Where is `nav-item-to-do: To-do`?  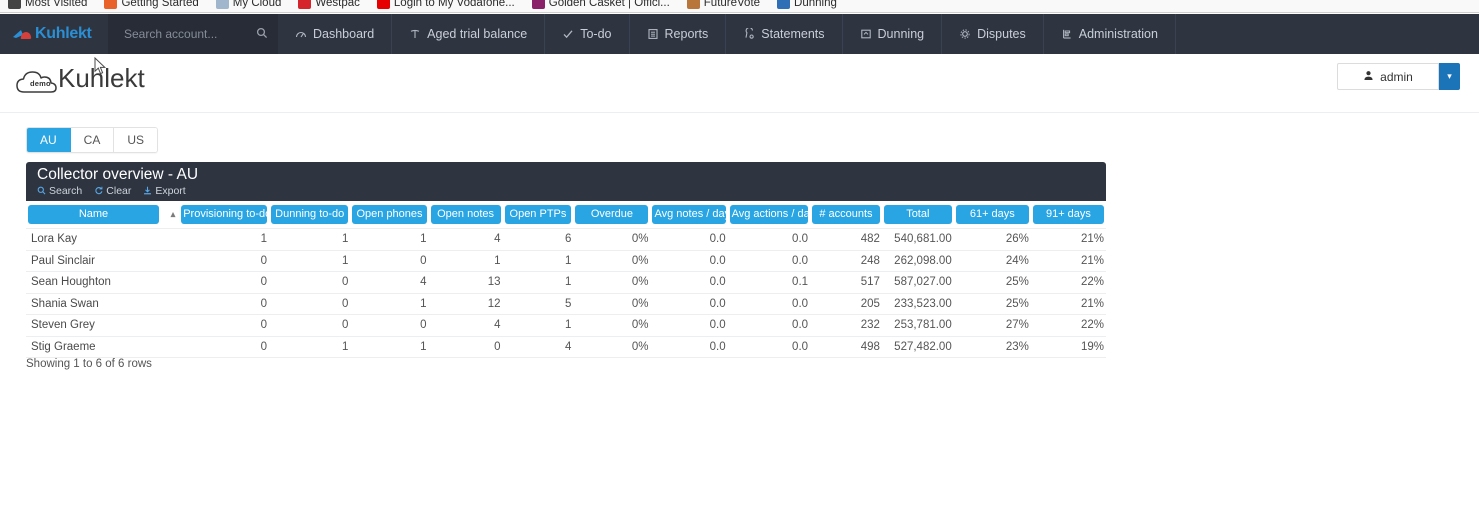
nav-item-to-do: To-do is located at coordinates (587, 34).